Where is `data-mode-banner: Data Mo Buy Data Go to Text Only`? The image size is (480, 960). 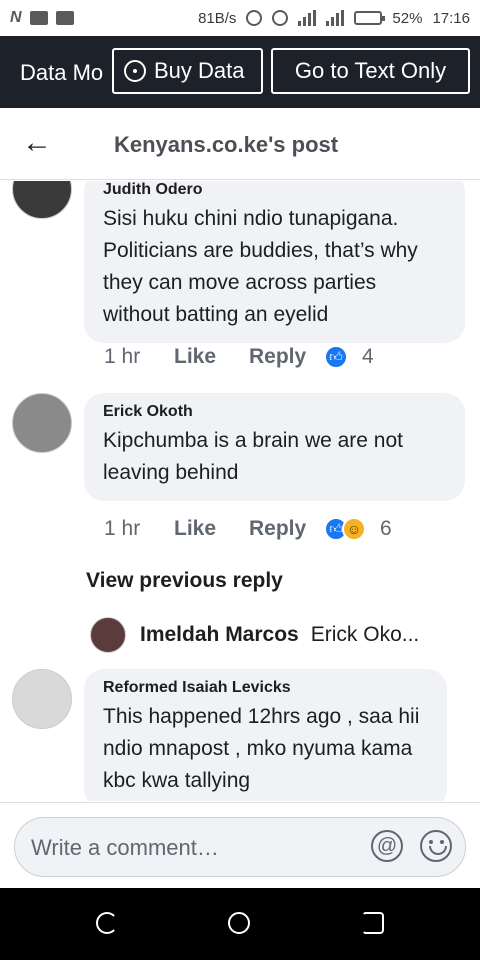 data-mode-banner: Data Mo Buy Data Go to Text Only is located at coordinates (240, 72).